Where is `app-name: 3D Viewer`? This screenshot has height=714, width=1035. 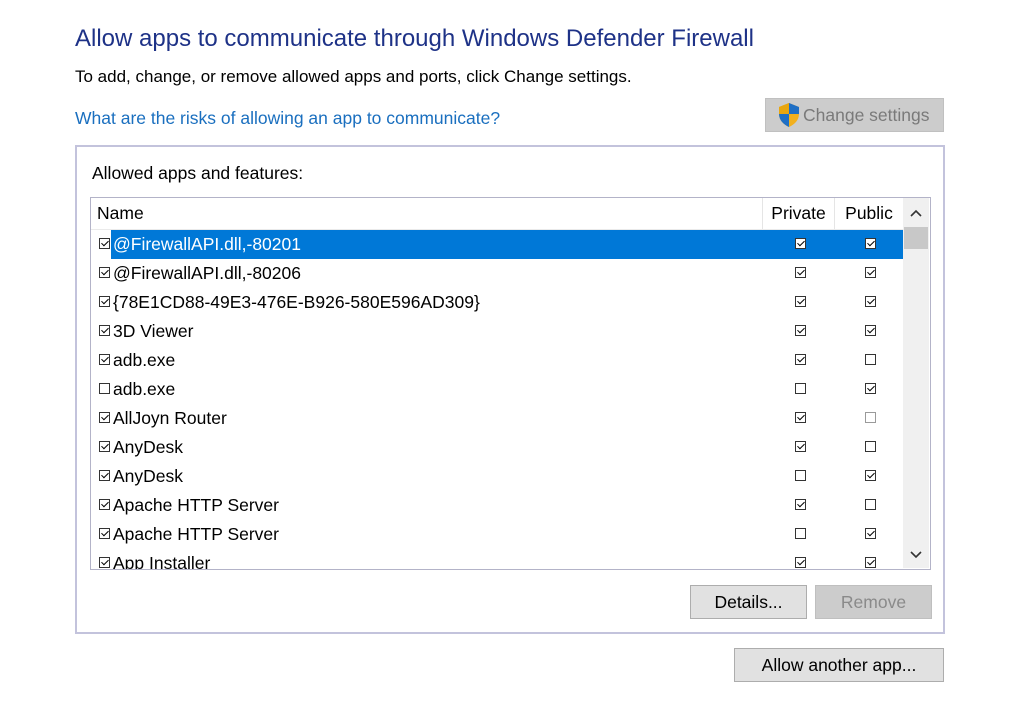 app-name: 3D Viewer is located at coordinates (153, 331).